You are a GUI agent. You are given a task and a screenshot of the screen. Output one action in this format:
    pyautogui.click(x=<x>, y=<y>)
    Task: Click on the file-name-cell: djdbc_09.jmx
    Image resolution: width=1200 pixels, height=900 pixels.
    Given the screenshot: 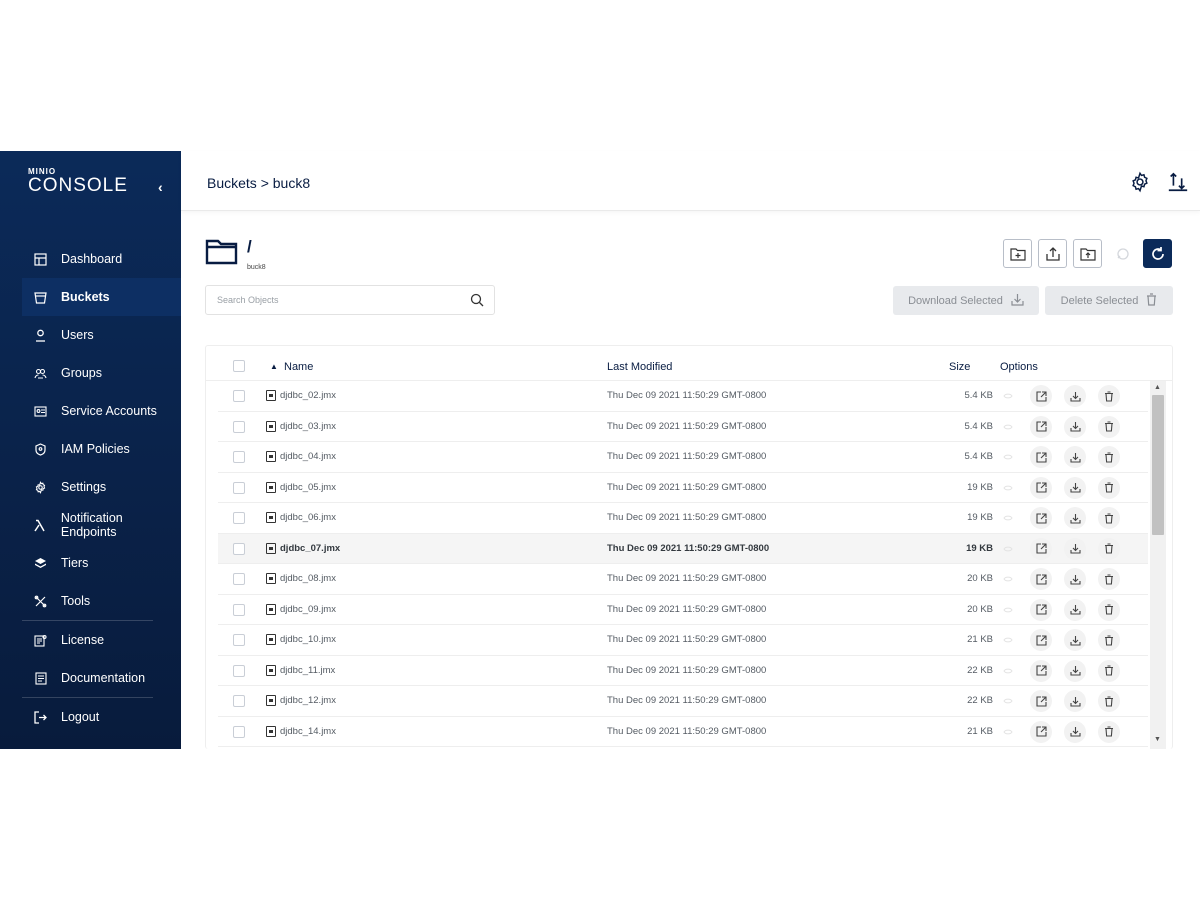 What is the action you would take?
    pyautogui.click(x=301, y=609)
    